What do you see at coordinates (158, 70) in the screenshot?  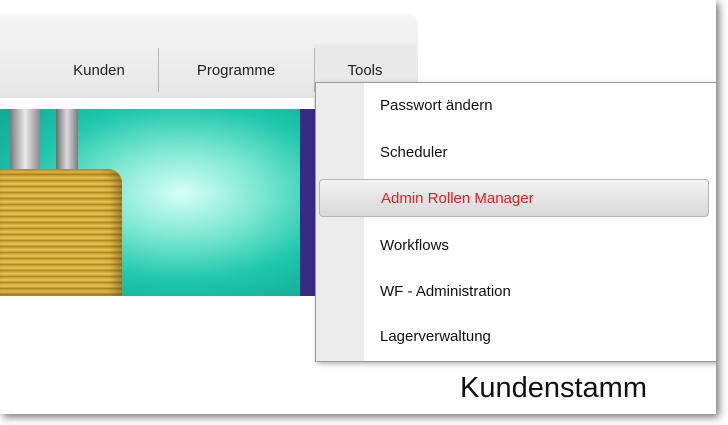 I see `nav-separator` at bounding box center [158, 70].